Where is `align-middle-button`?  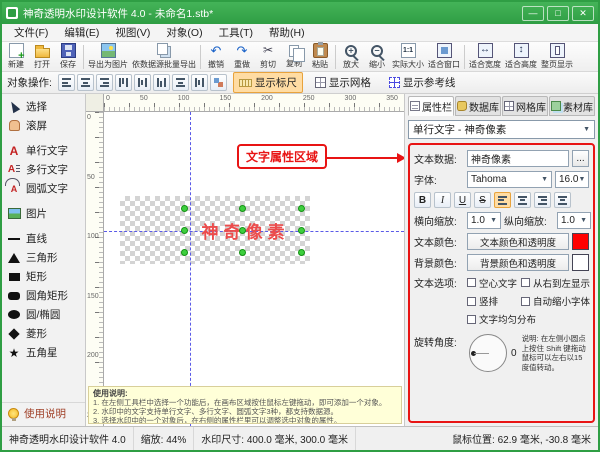 align-middle-button is located at coordinates (142, 82).